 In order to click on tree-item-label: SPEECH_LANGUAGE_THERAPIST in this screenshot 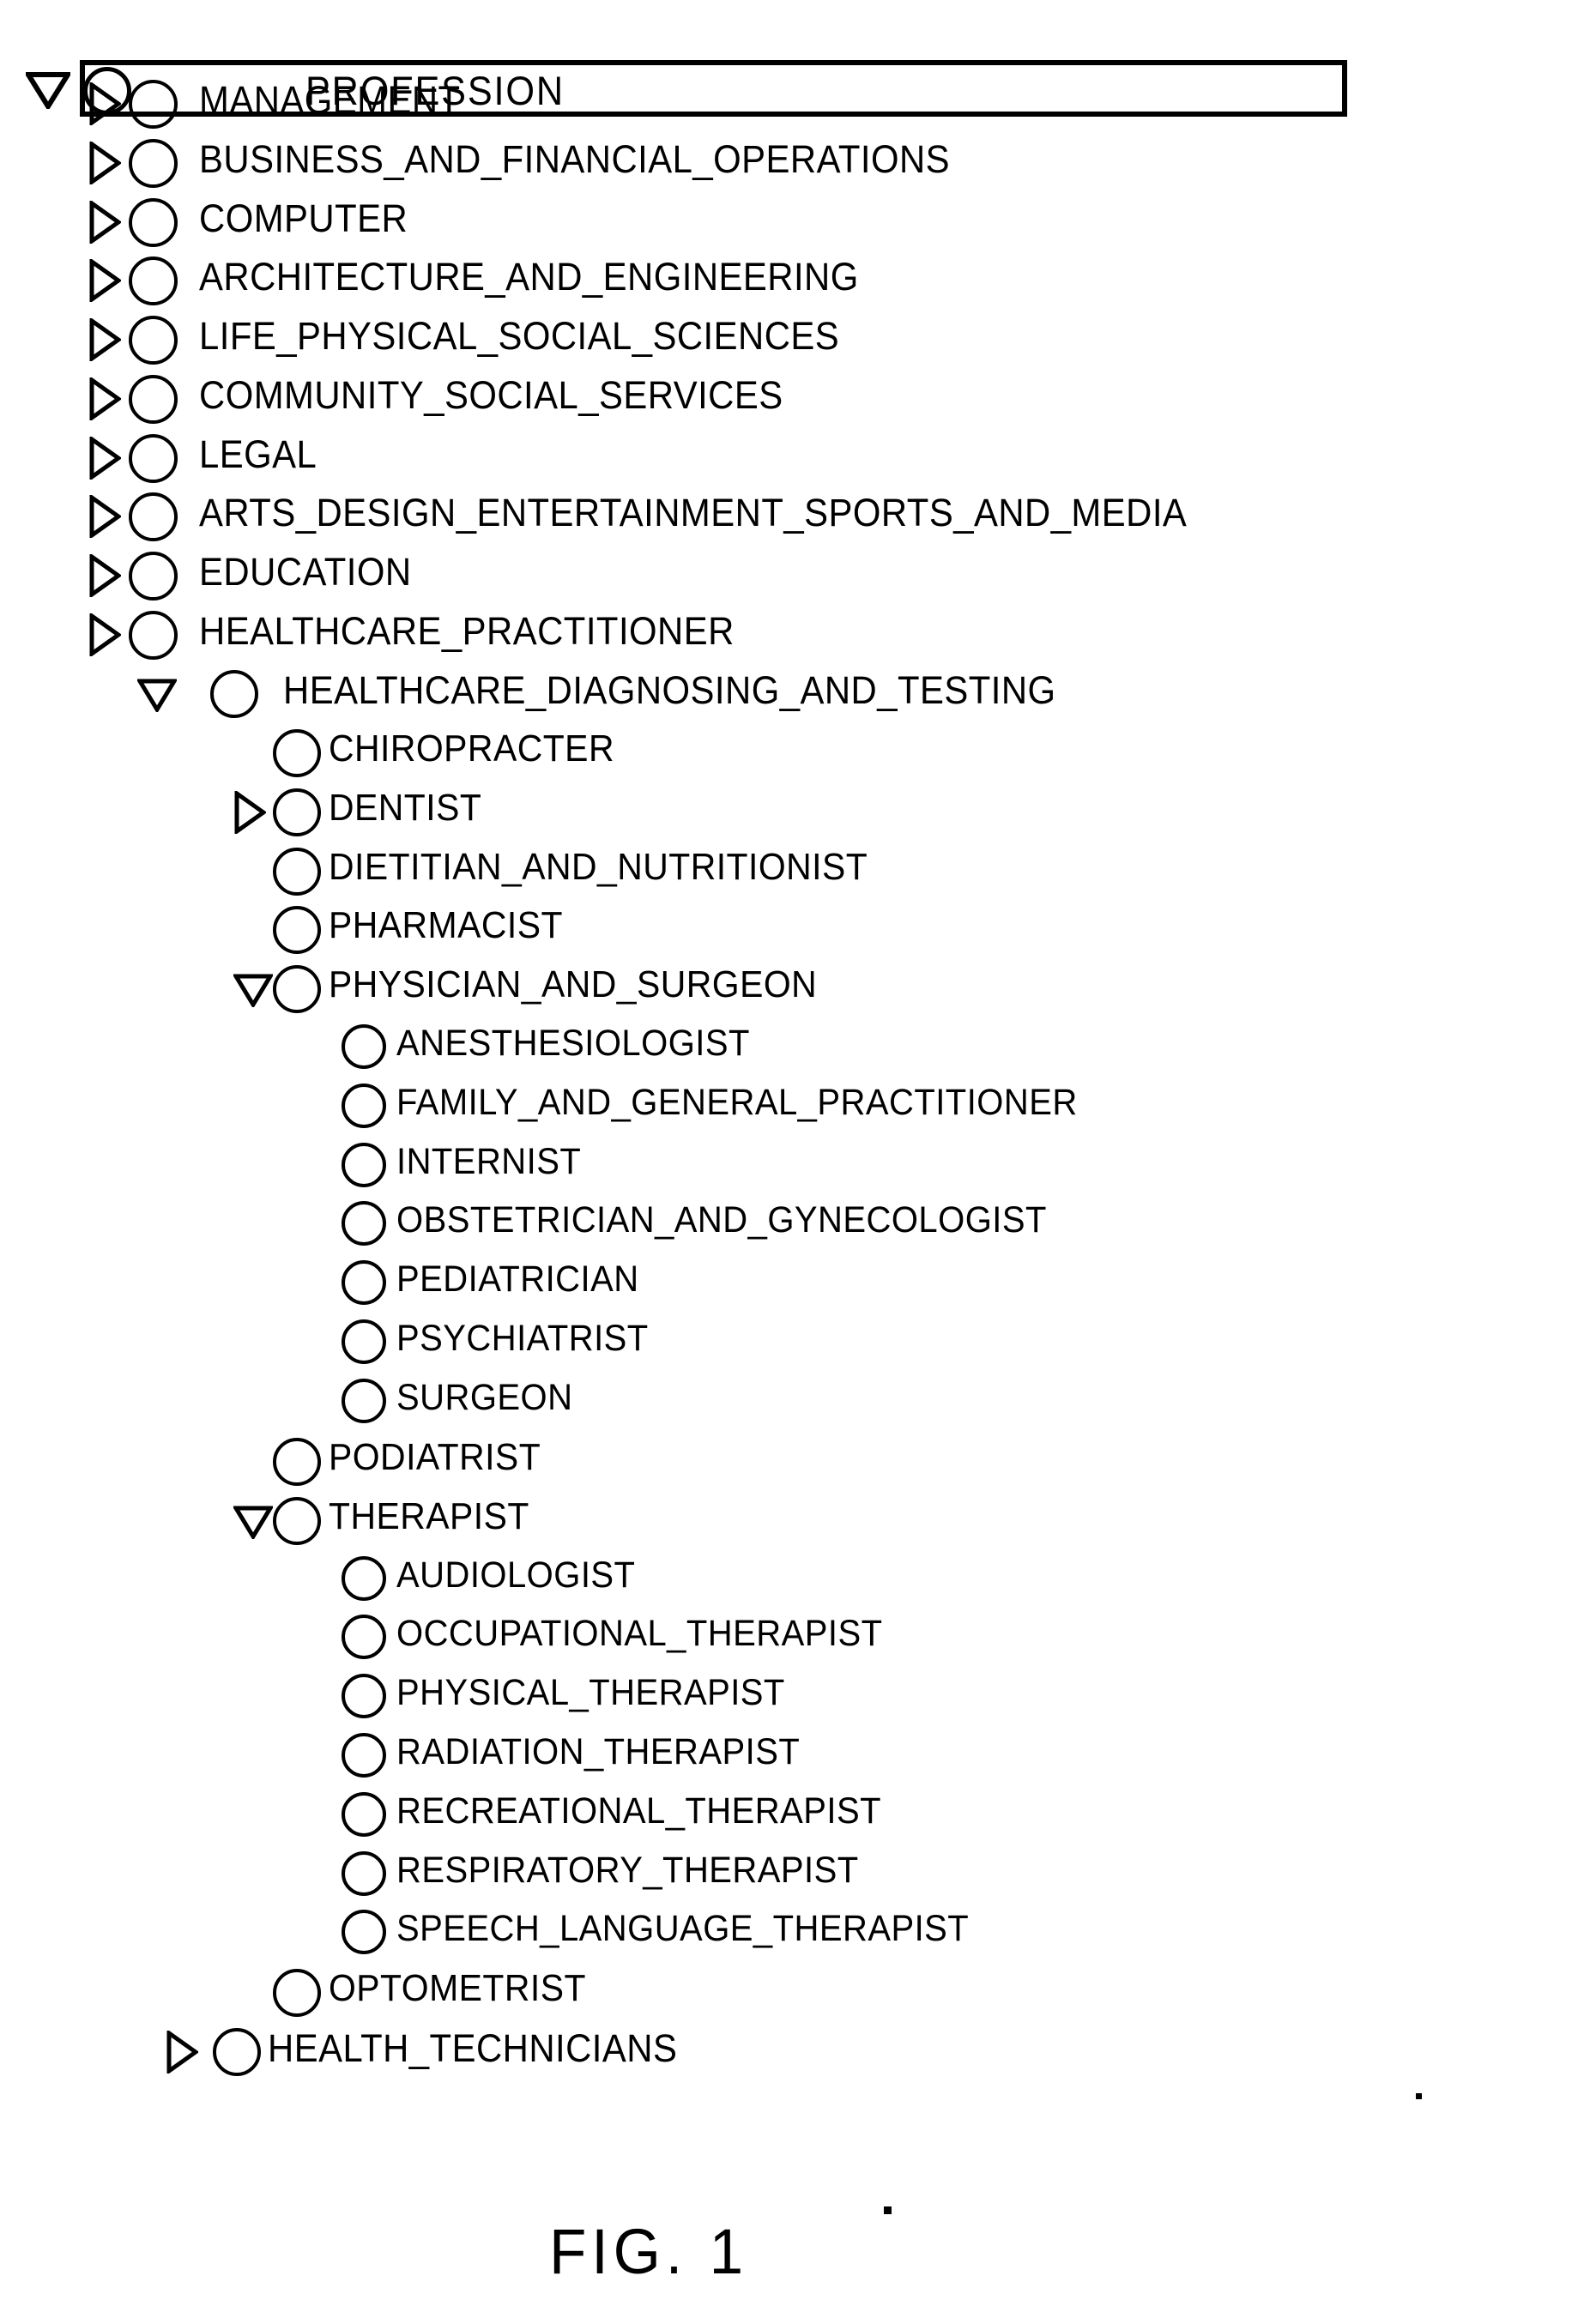, I will do `click(683, 1928)`.